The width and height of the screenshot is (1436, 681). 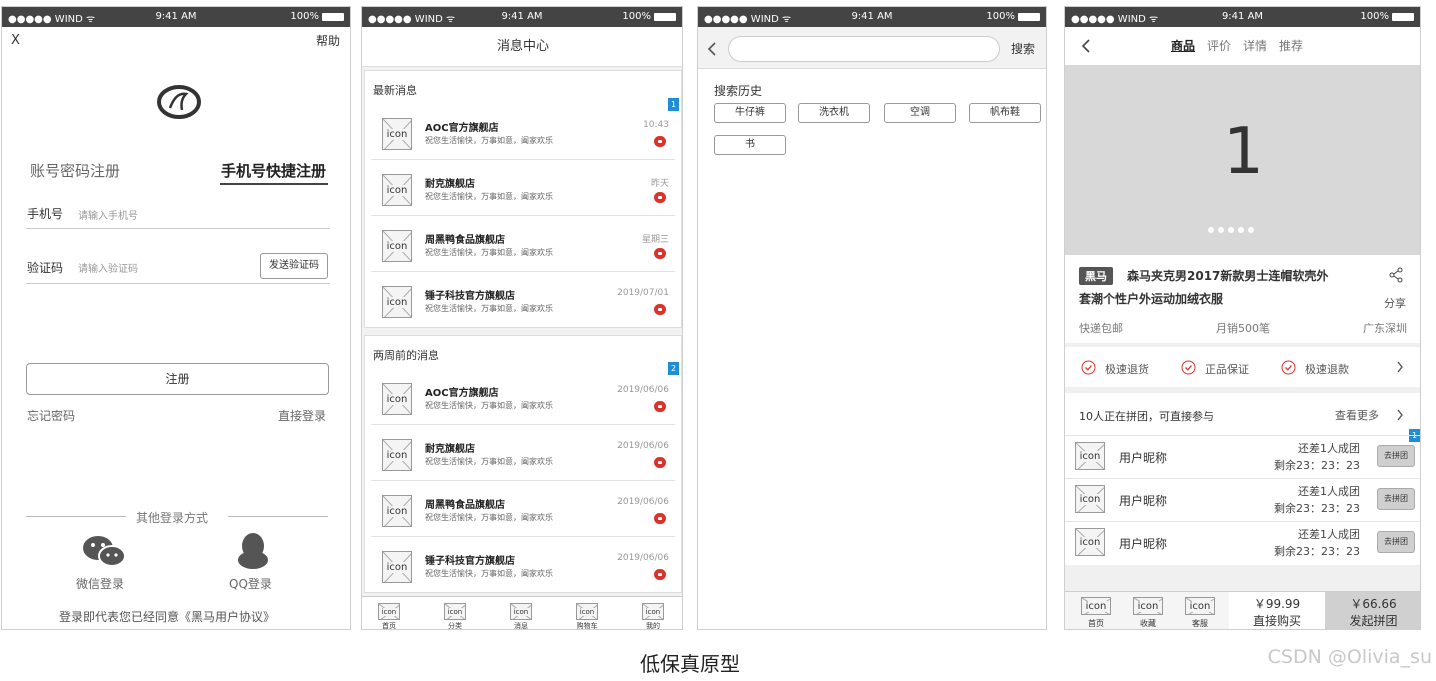 What do you see at coordinates (750, 113) in the screenshot?
I see `history-chip: 牛仔裤` at bounding box center [750, 113].